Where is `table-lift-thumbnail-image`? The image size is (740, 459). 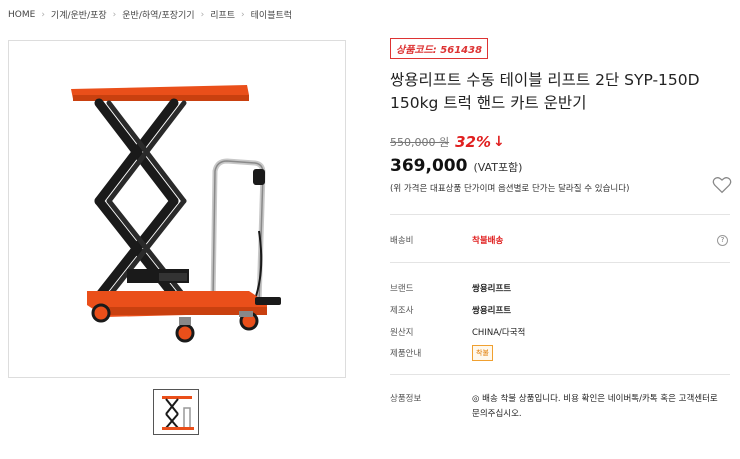
table-lift-thumbnail-image is located at coordinates (178, 413).